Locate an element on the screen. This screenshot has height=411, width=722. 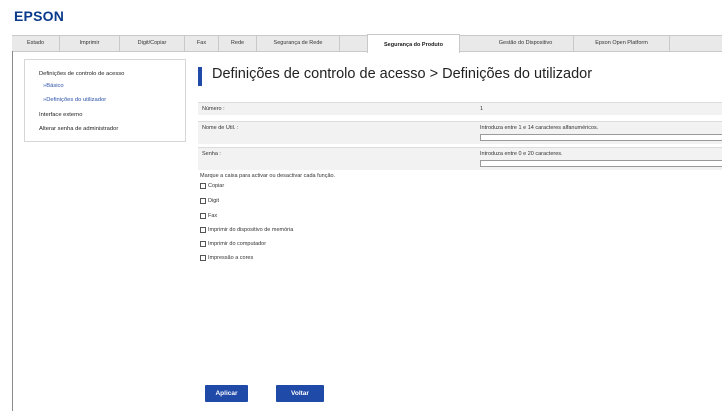
username-label: Nome de Util. : is located at coordinates (220, 128).